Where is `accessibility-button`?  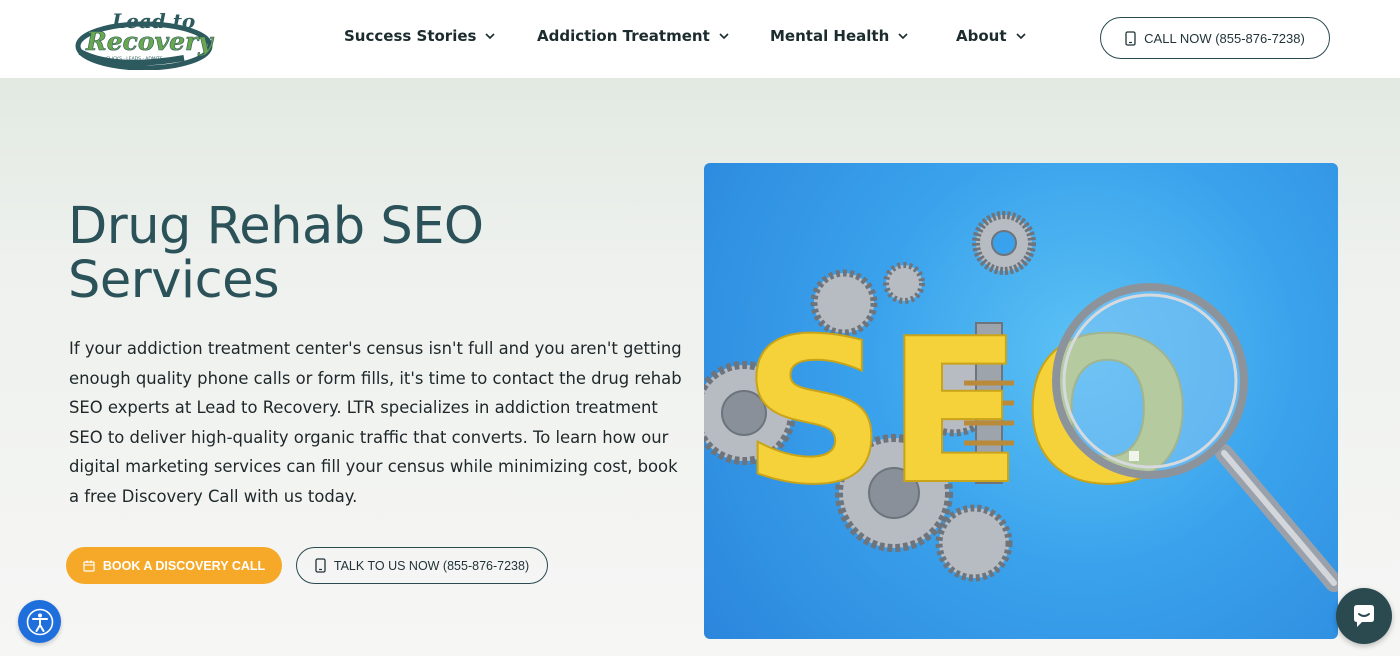 accessibility-button is located at coordinates (39, 621).